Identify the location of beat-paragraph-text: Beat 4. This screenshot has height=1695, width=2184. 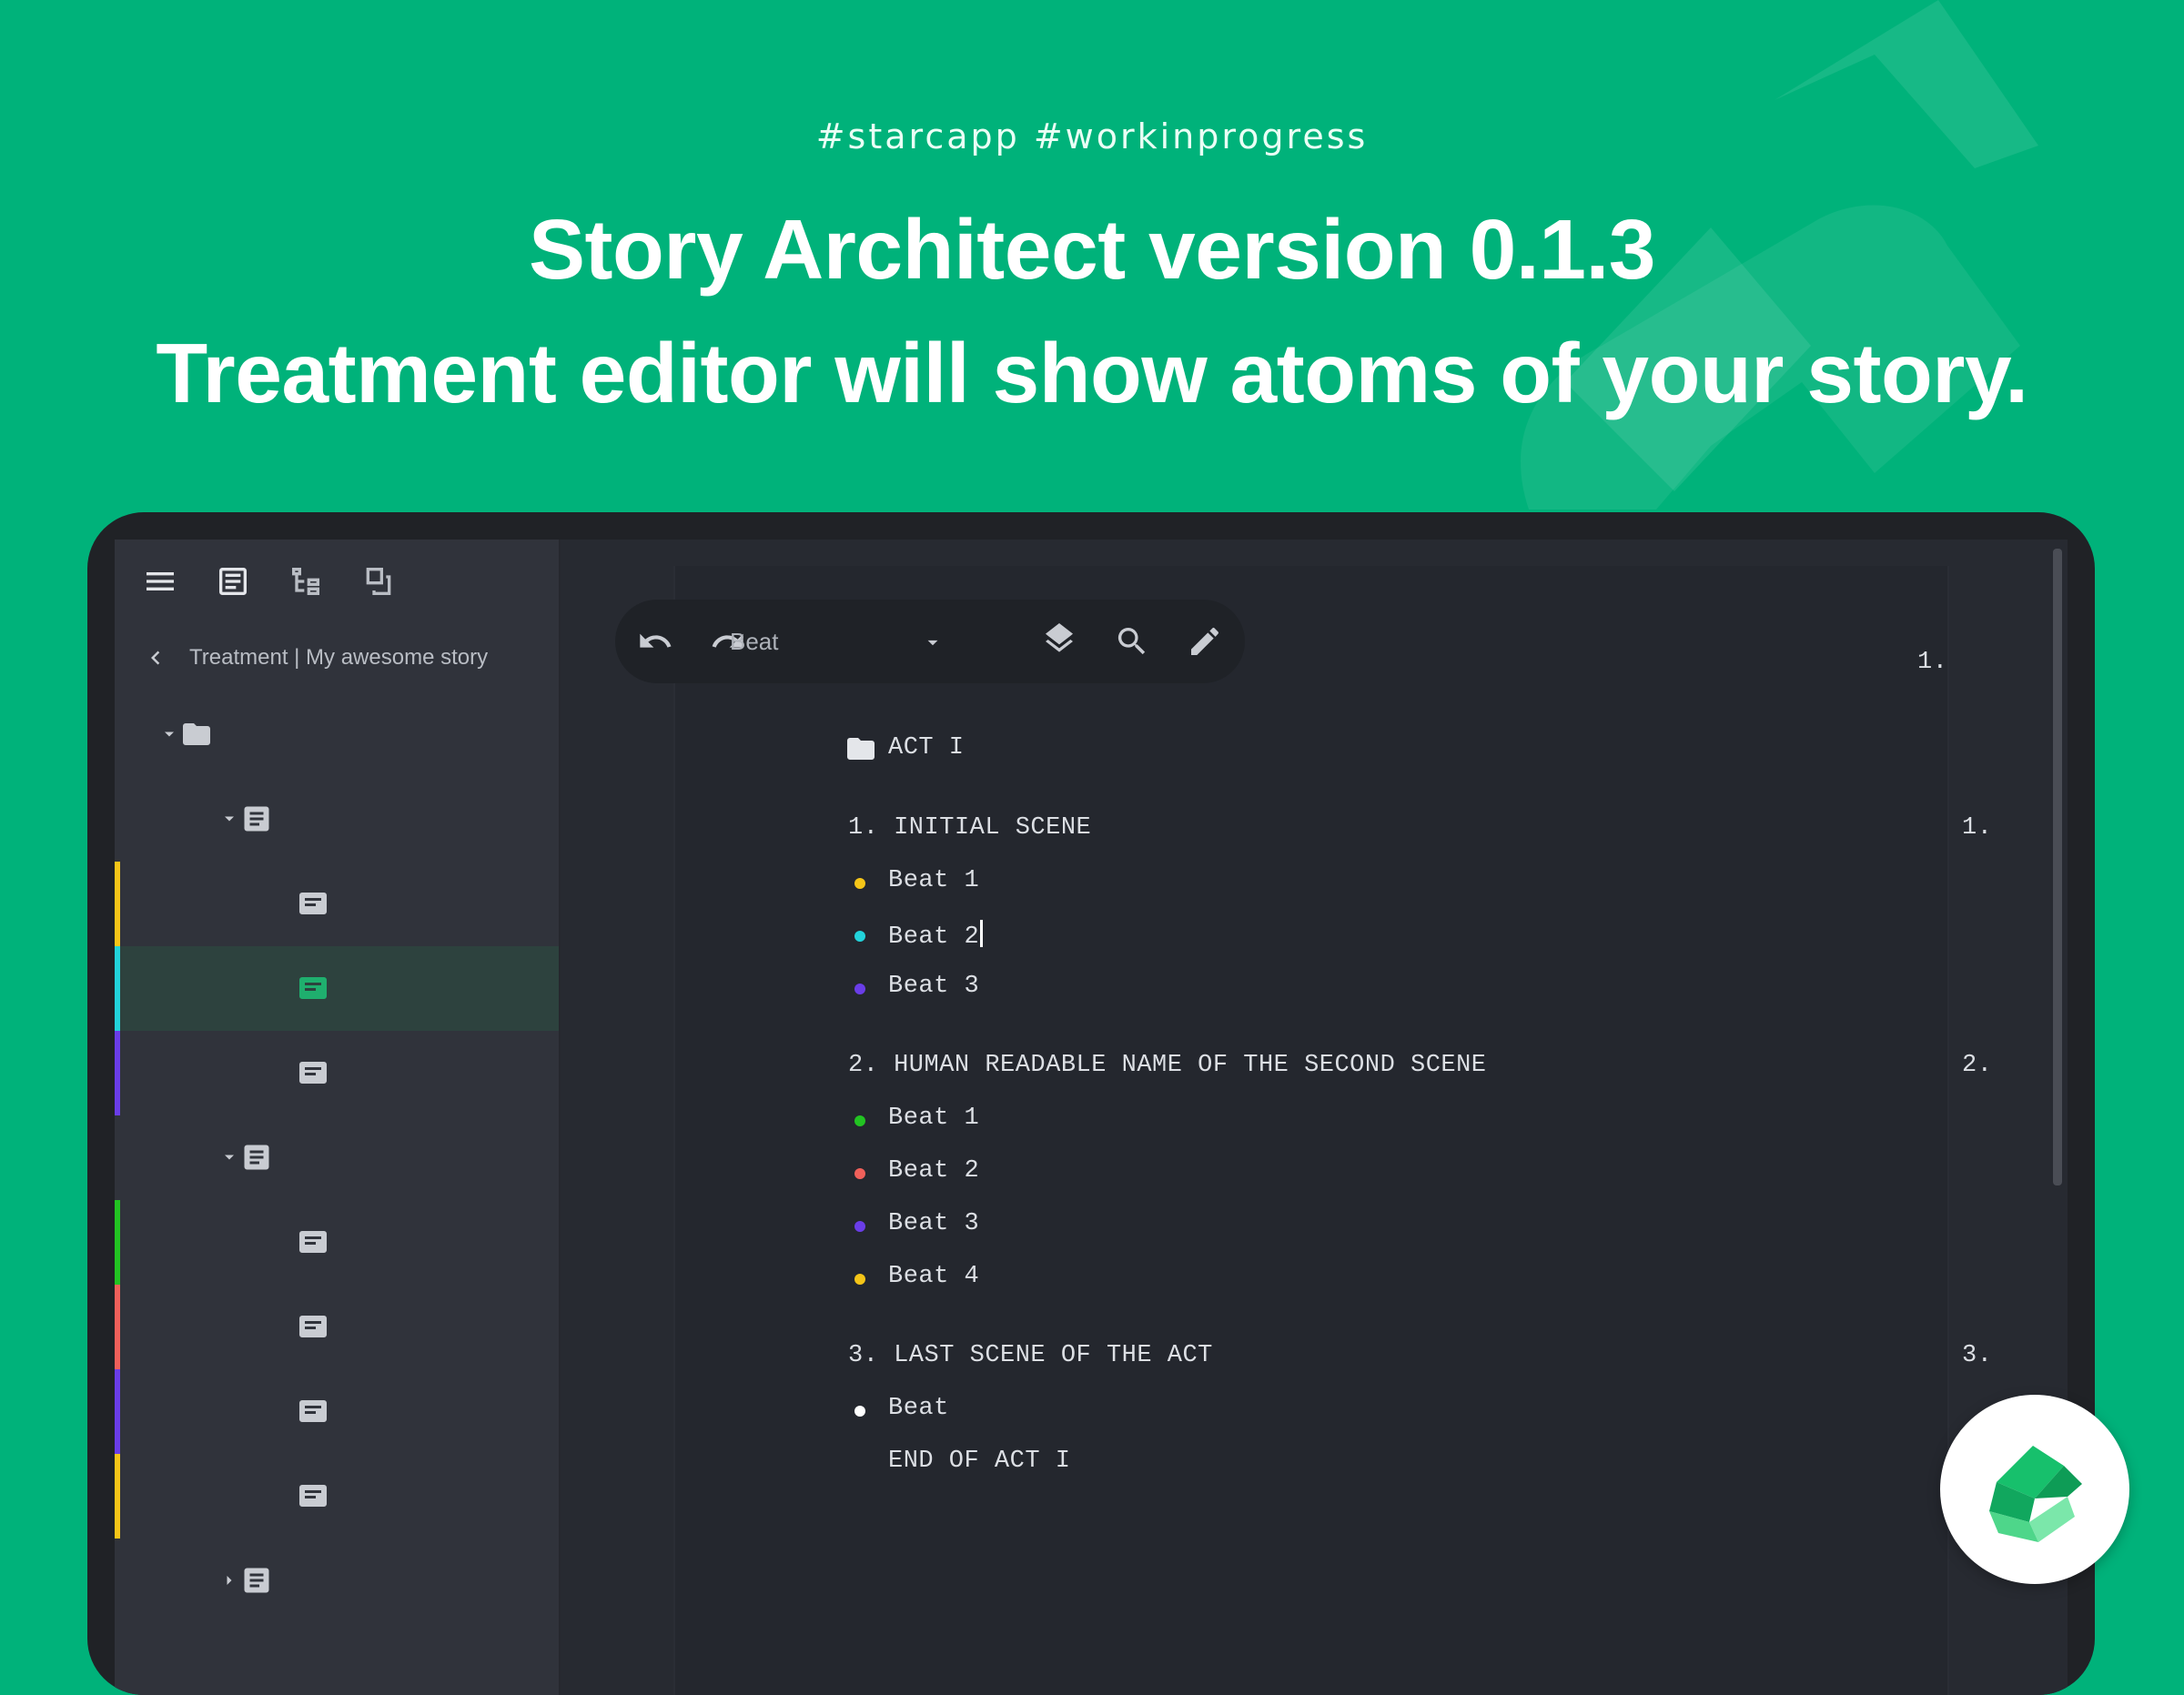
(934, 1277).